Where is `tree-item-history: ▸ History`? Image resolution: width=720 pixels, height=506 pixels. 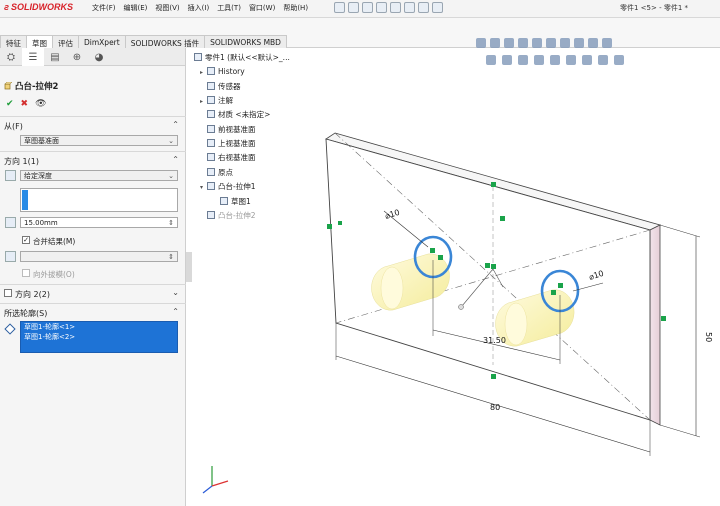 tree-item-history: ▸ History is located at coordinates (222, 73).